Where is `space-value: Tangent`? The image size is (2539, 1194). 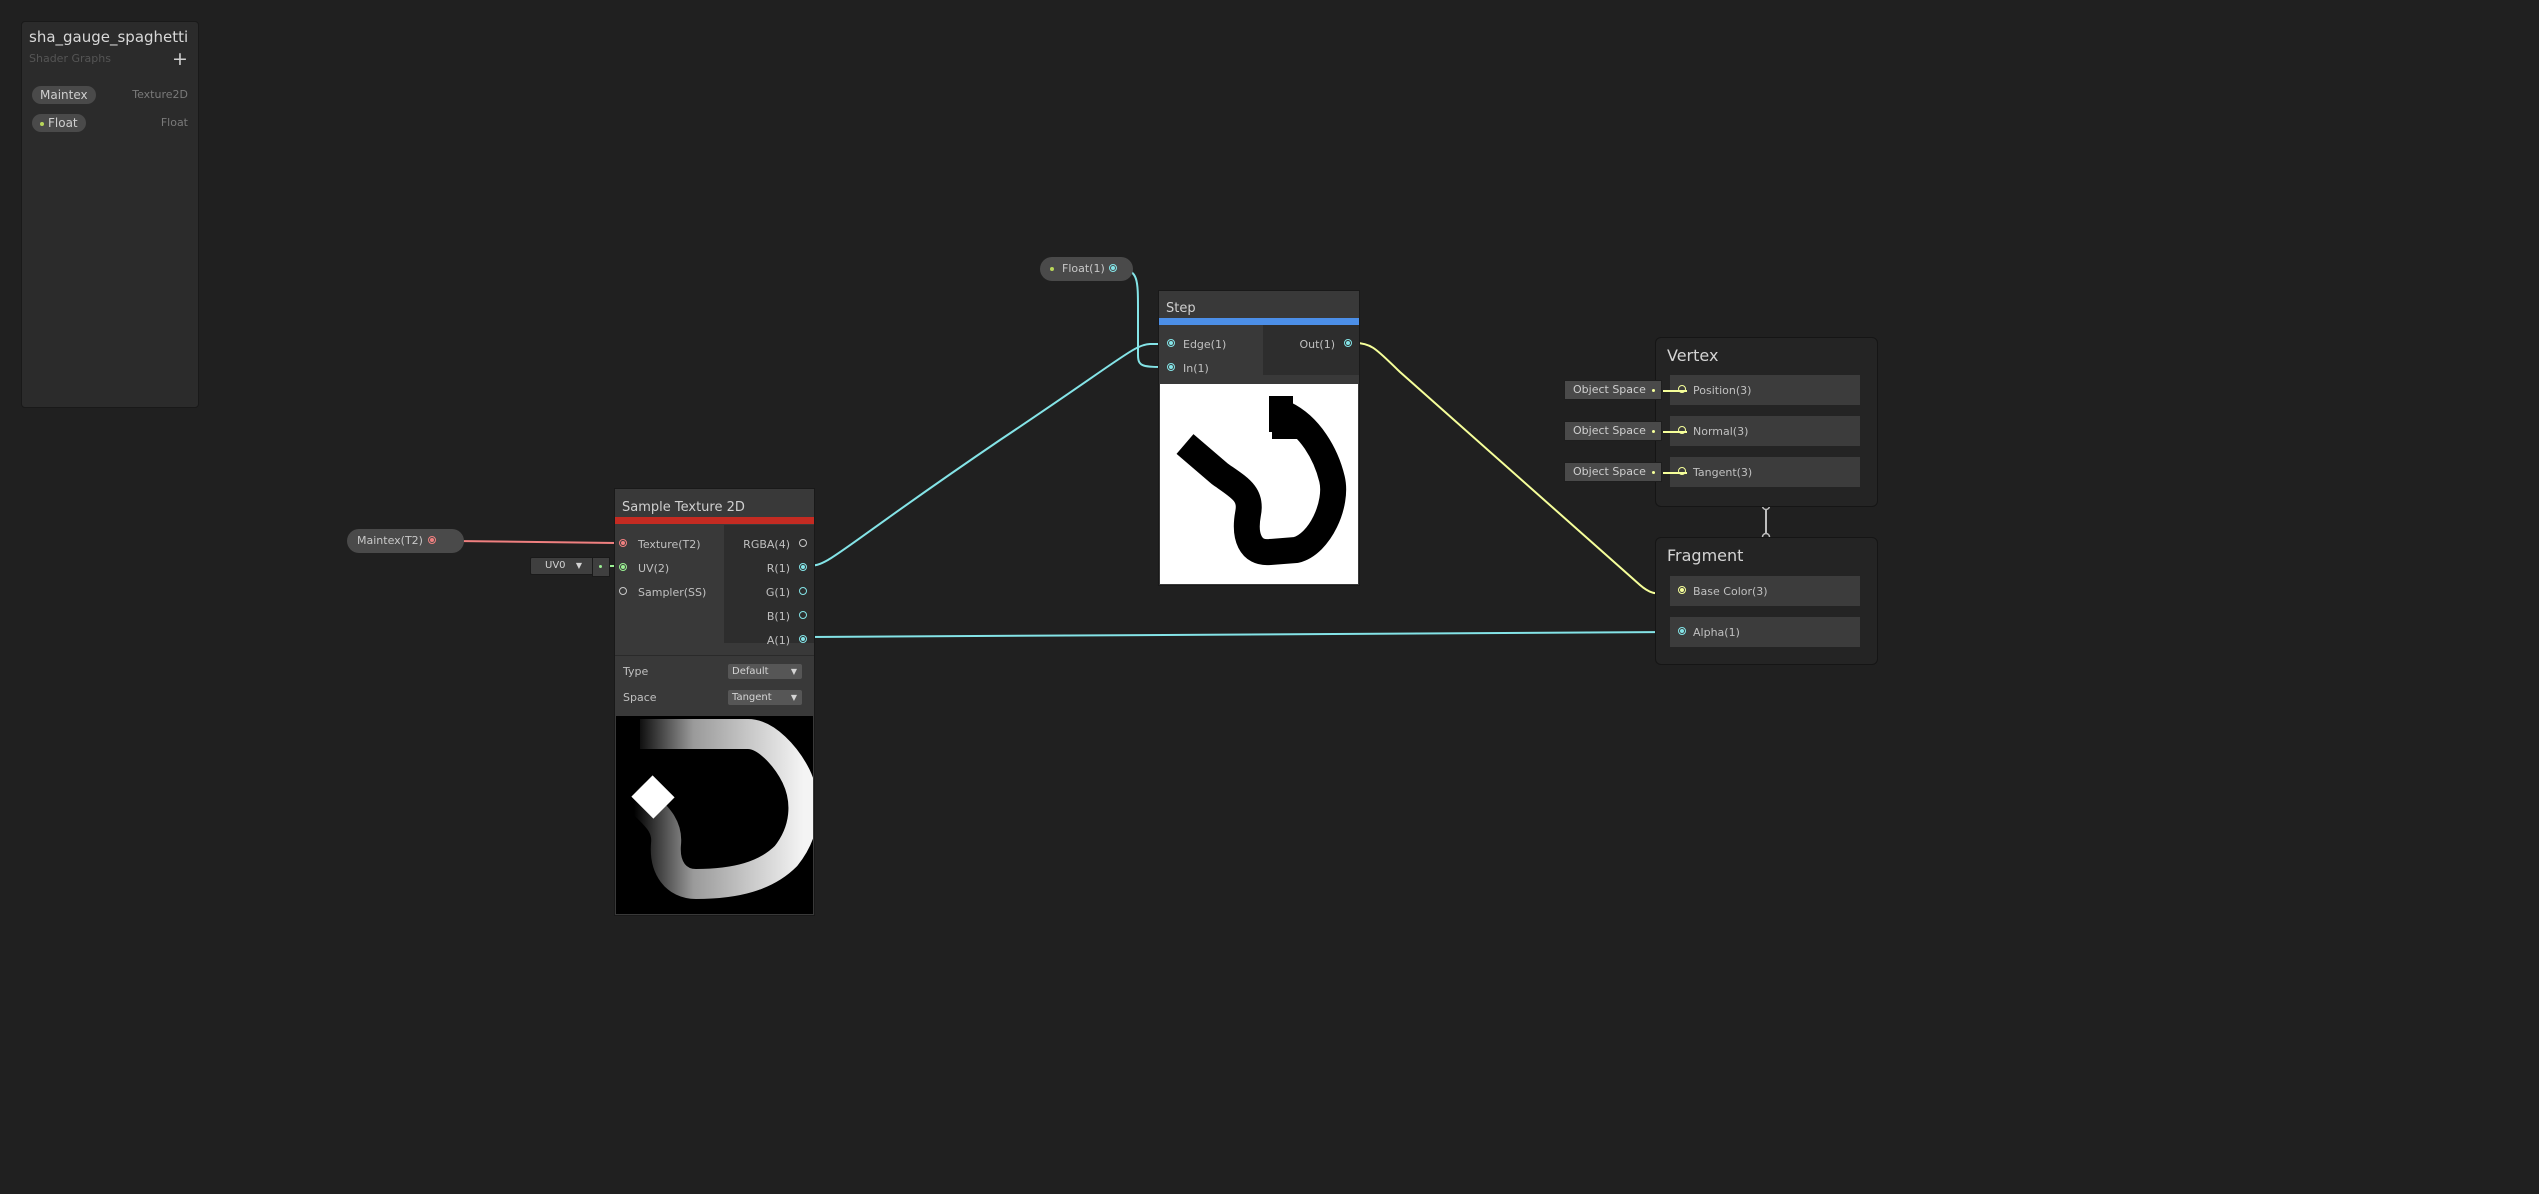
space-value: Tangent is located at coordinates (752, 697).